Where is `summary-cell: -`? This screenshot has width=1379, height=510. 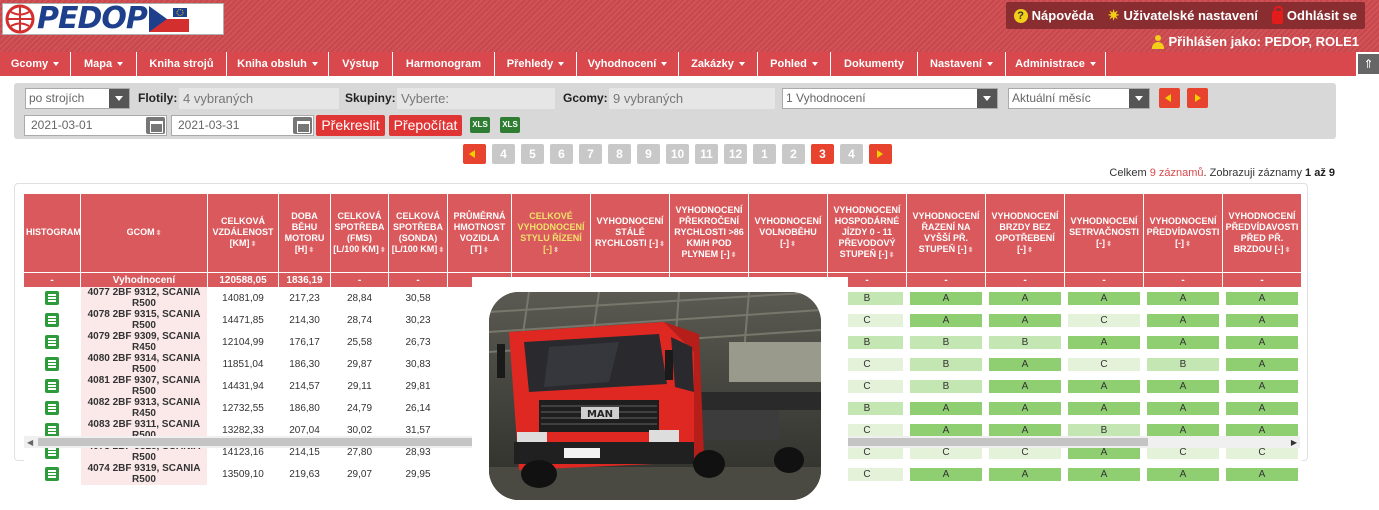 summary-cell: - is located at coordinates (1025, 279).